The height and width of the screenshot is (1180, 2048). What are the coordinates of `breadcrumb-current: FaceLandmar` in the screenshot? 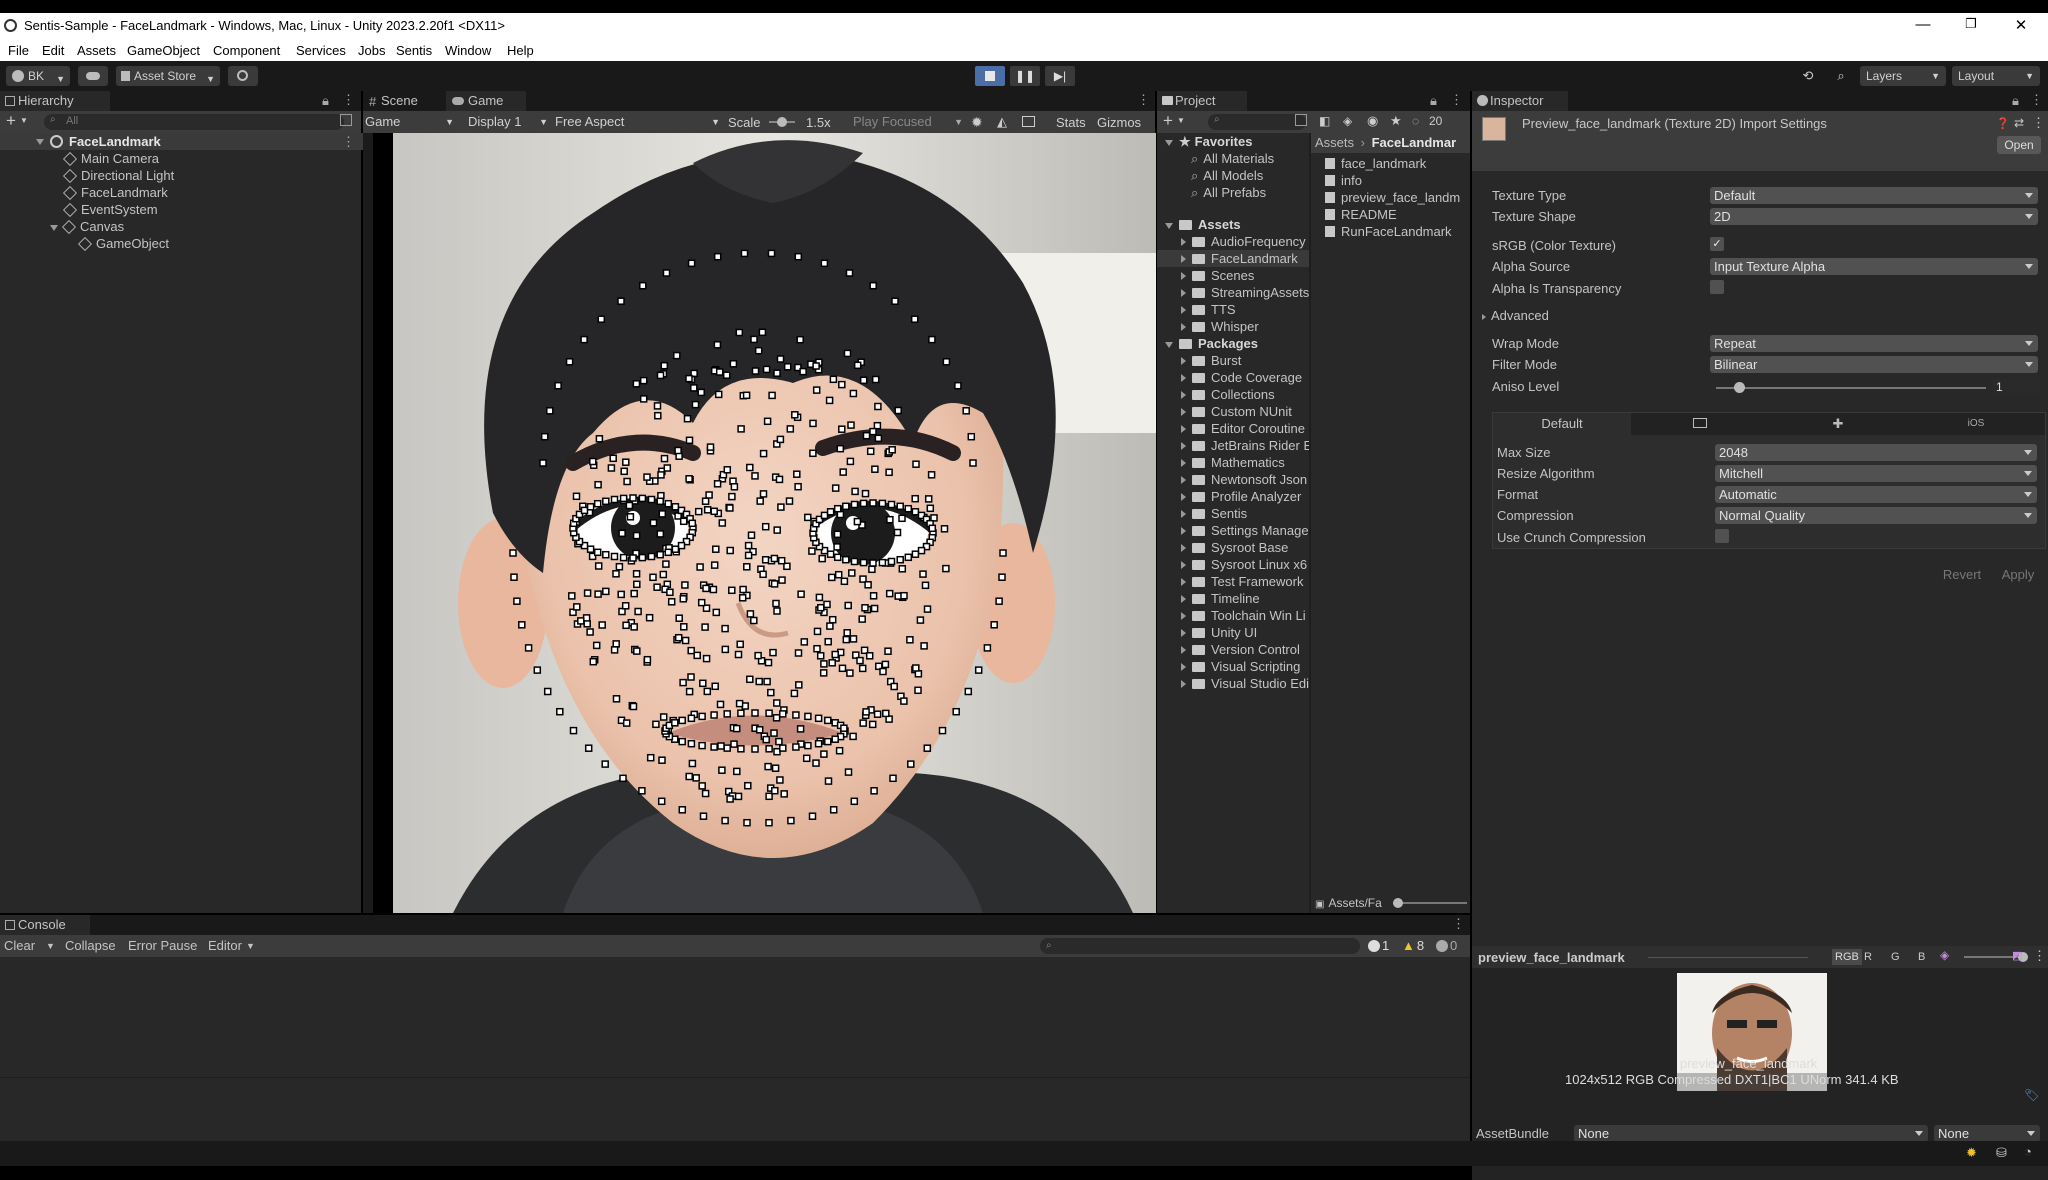 It's located at (1414, 142).